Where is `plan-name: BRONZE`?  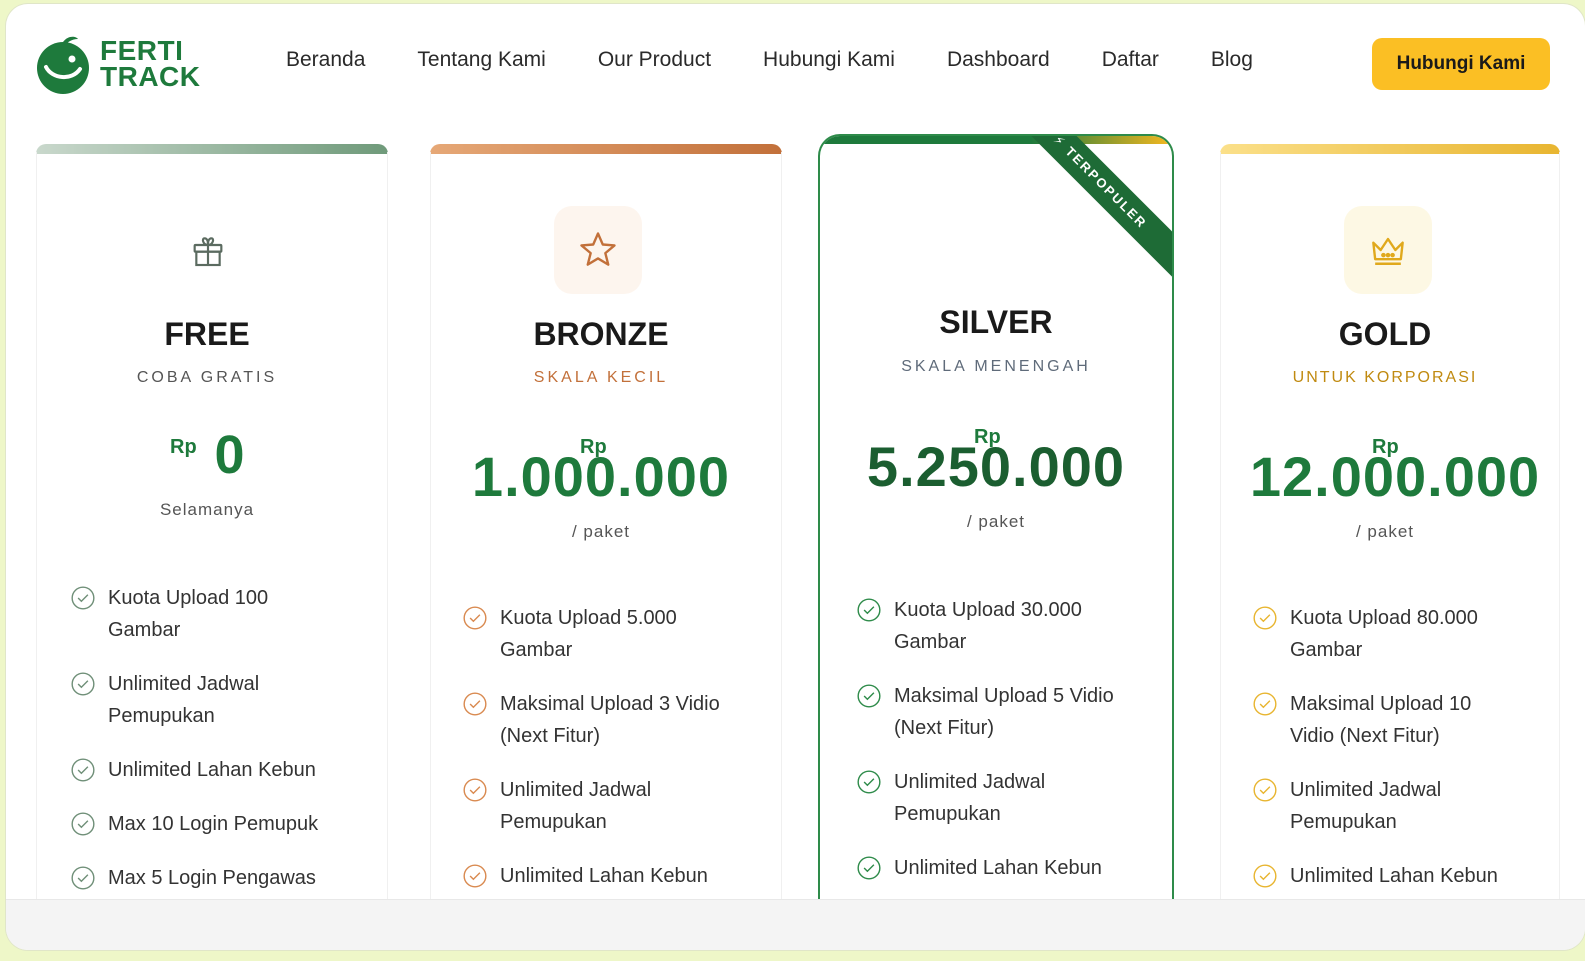 plan-name: BRONZE is located at coordinates (601, 334).